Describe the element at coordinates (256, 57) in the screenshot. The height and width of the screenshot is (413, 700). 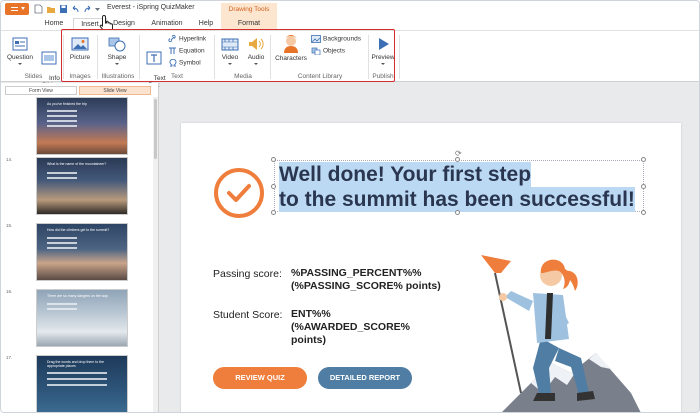
I see `audio-label: Audio` at that location.